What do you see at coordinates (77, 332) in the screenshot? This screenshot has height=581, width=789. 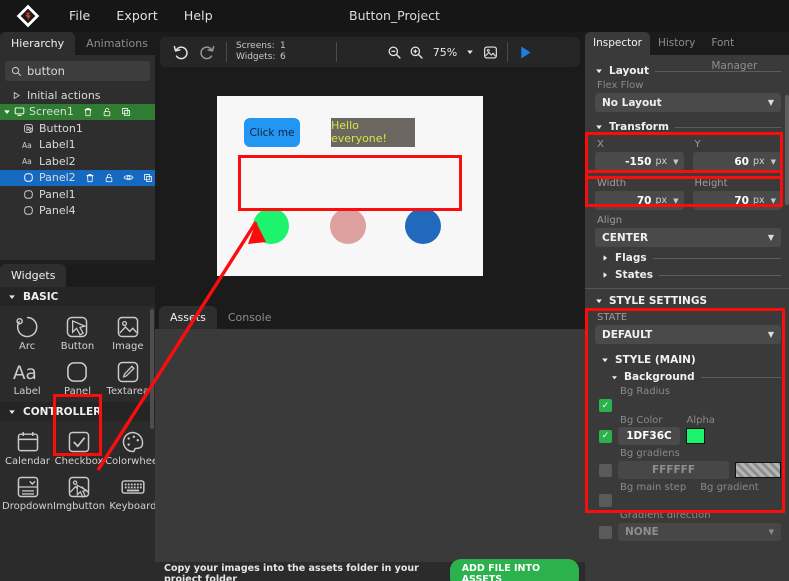 I see `widget-item-button: Button` at bounding box center [77, 332].